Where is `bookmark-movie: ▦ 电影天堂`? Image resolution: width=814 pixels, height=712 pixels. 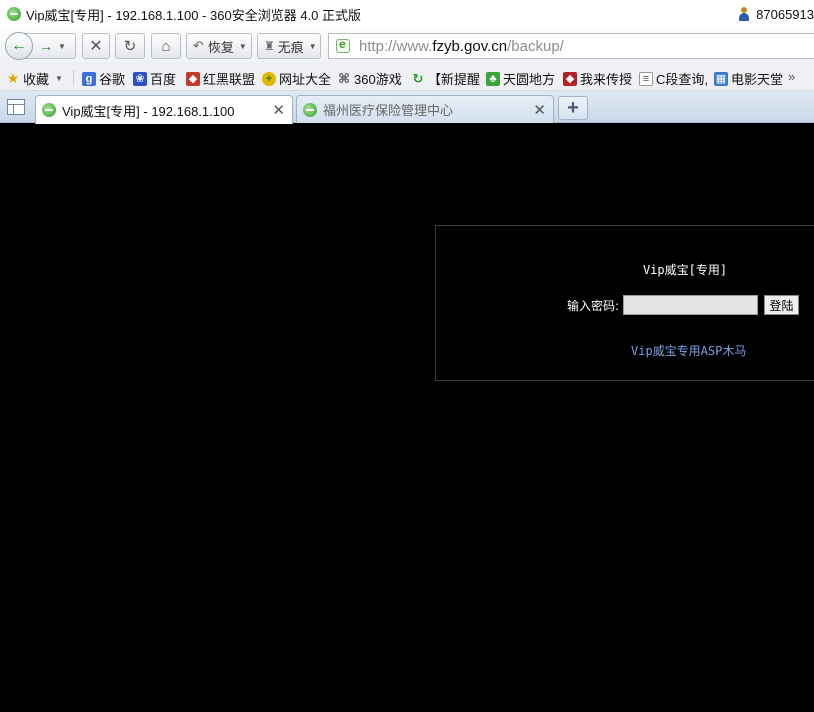 bookmark-movie: ▦ 电影天堂 is located at coordinates (748, 78).